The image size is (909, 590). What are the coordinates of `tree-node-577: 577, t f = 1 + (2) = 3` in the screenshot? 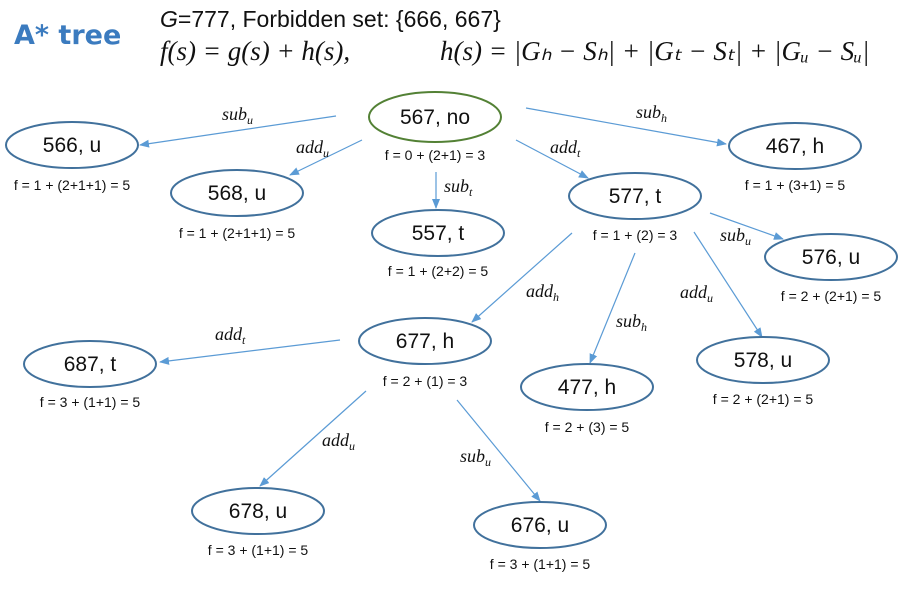 It's located at (635, 207).